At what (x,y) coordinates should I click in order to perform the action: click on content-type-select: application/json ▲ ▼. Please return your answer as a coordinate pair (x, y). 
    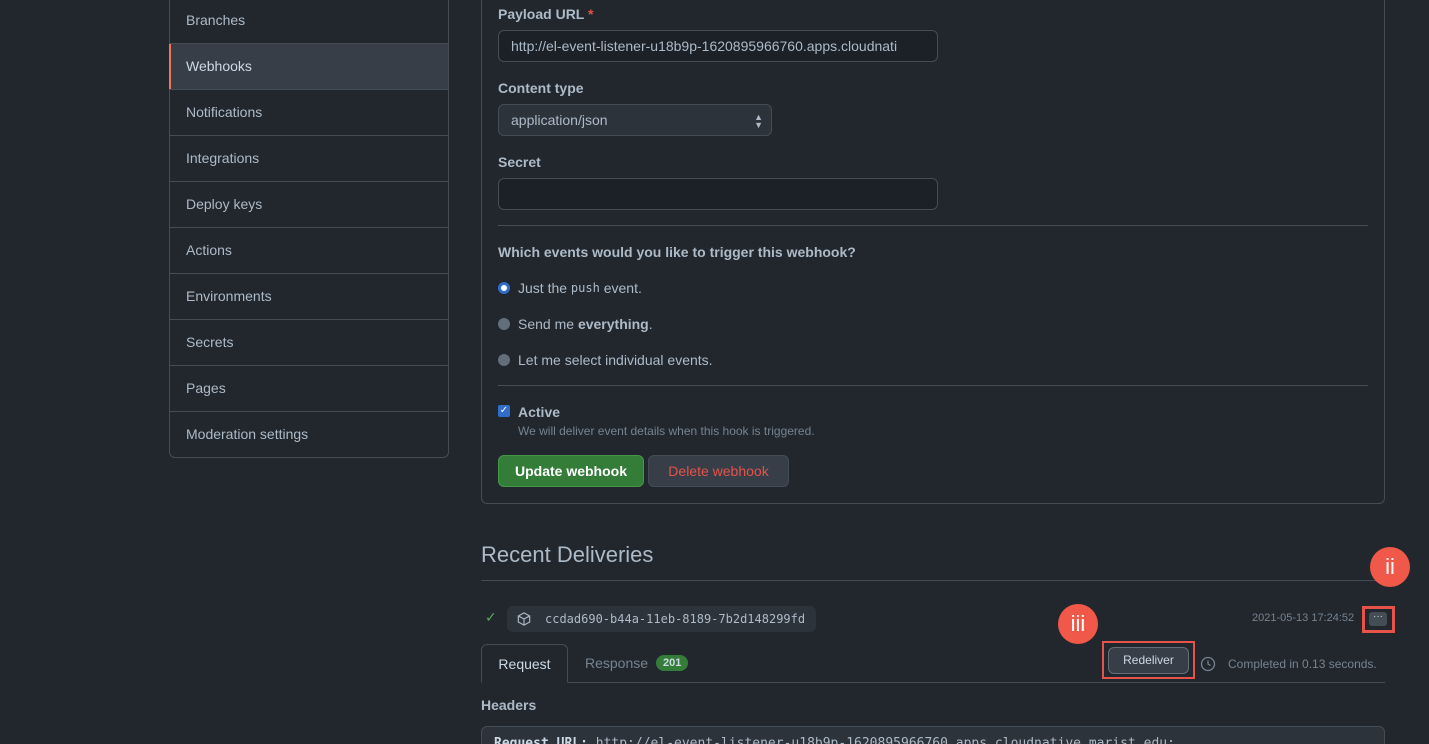
    Looking at the image, I should click on (635, 120).